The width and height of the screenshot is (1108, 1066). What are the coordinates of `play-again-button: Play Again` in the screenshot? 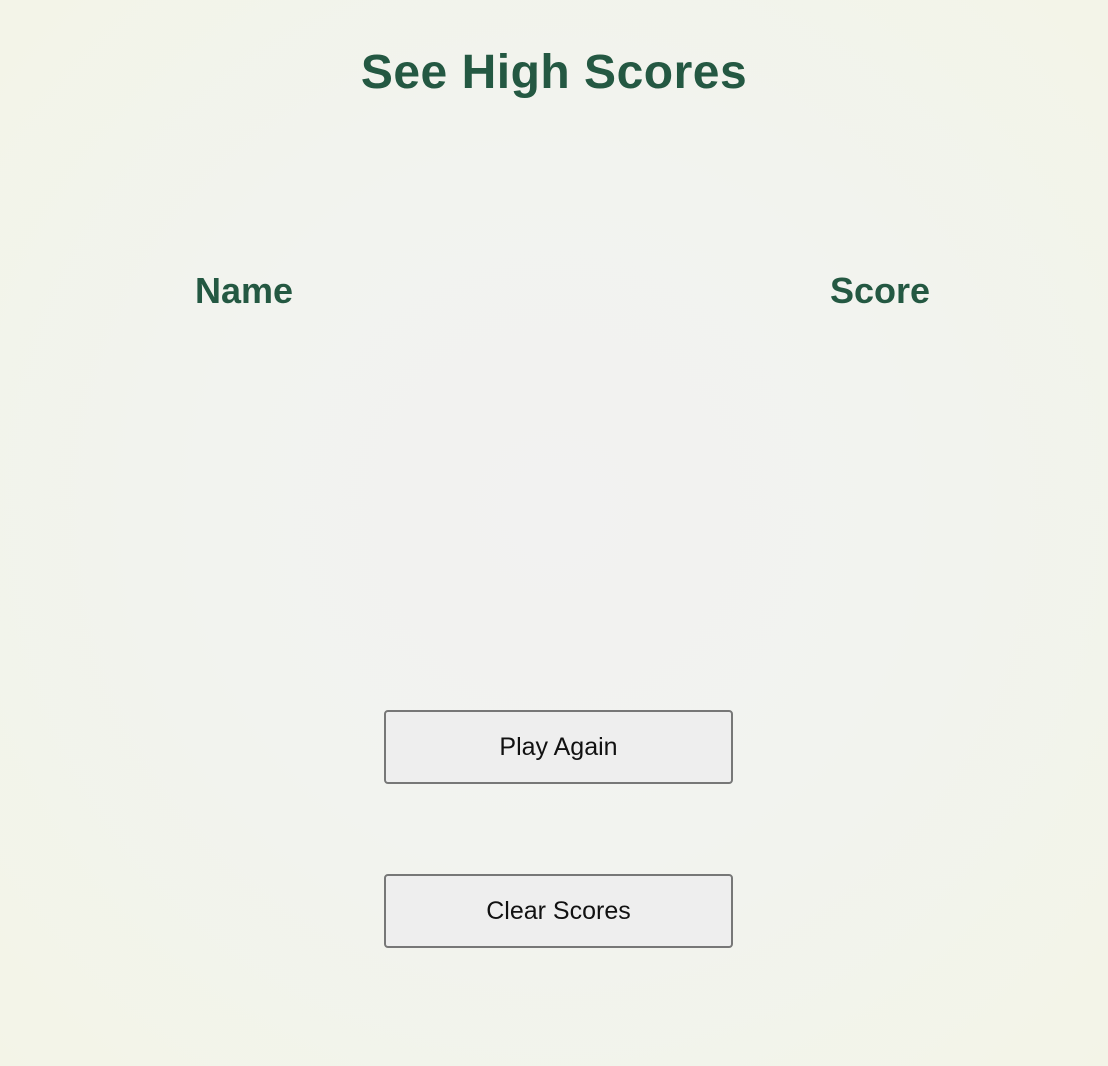 It's located at (558, 747).